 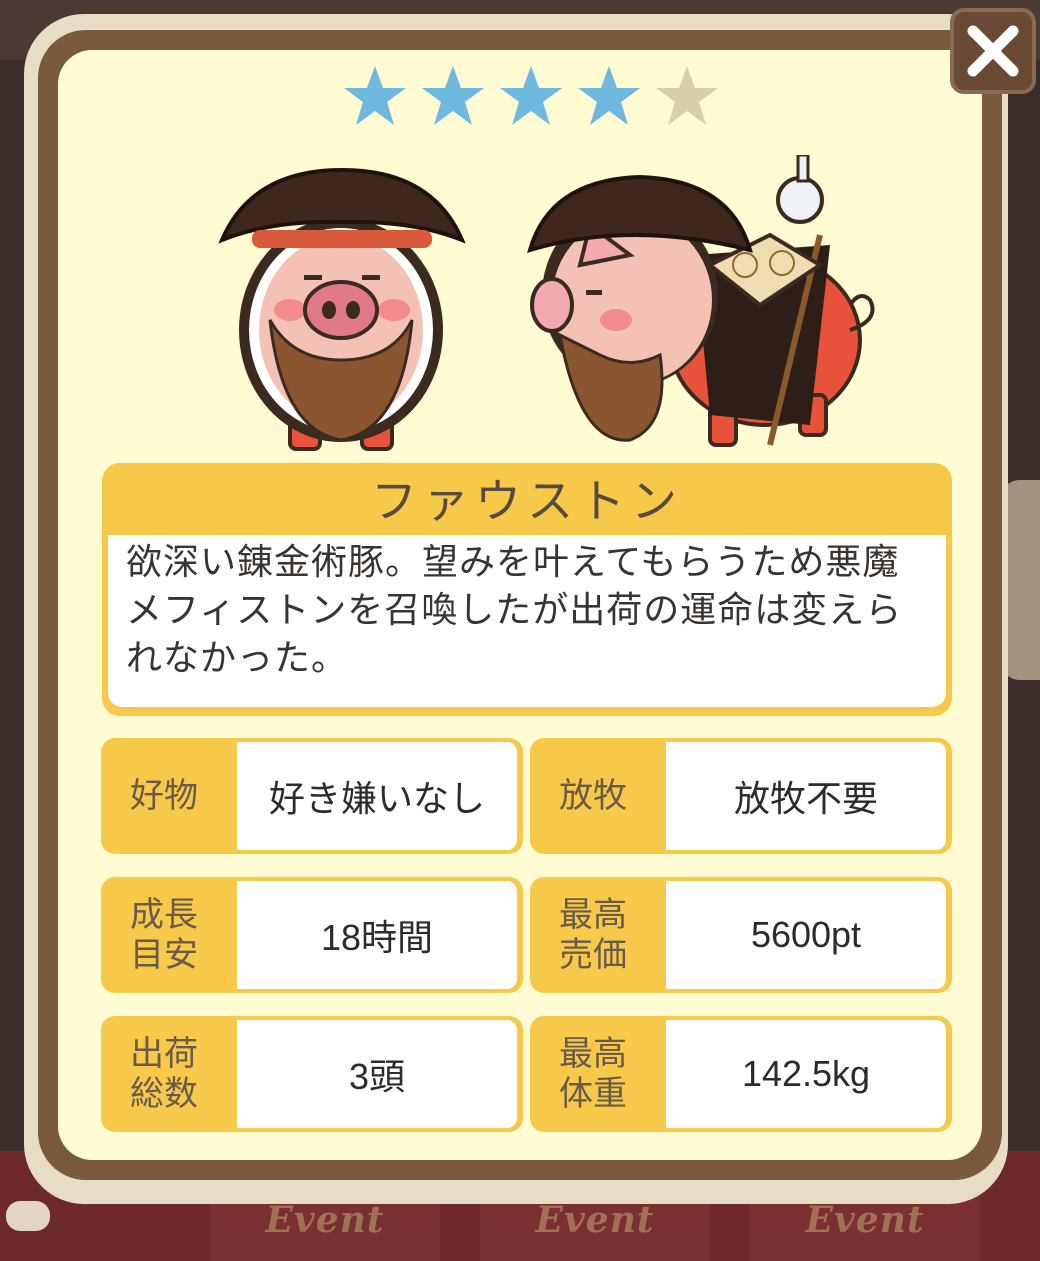 I want to click on stat-label: 成長目安, so click(x=164, y=935).